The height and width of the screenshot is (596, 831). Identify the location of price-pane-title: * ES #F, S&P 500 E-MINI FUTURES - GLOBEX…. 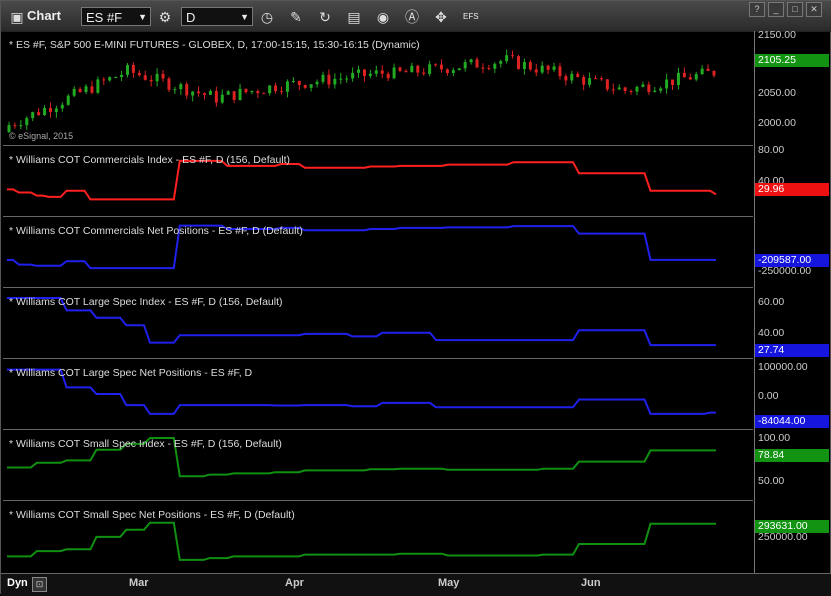
(214, 45).